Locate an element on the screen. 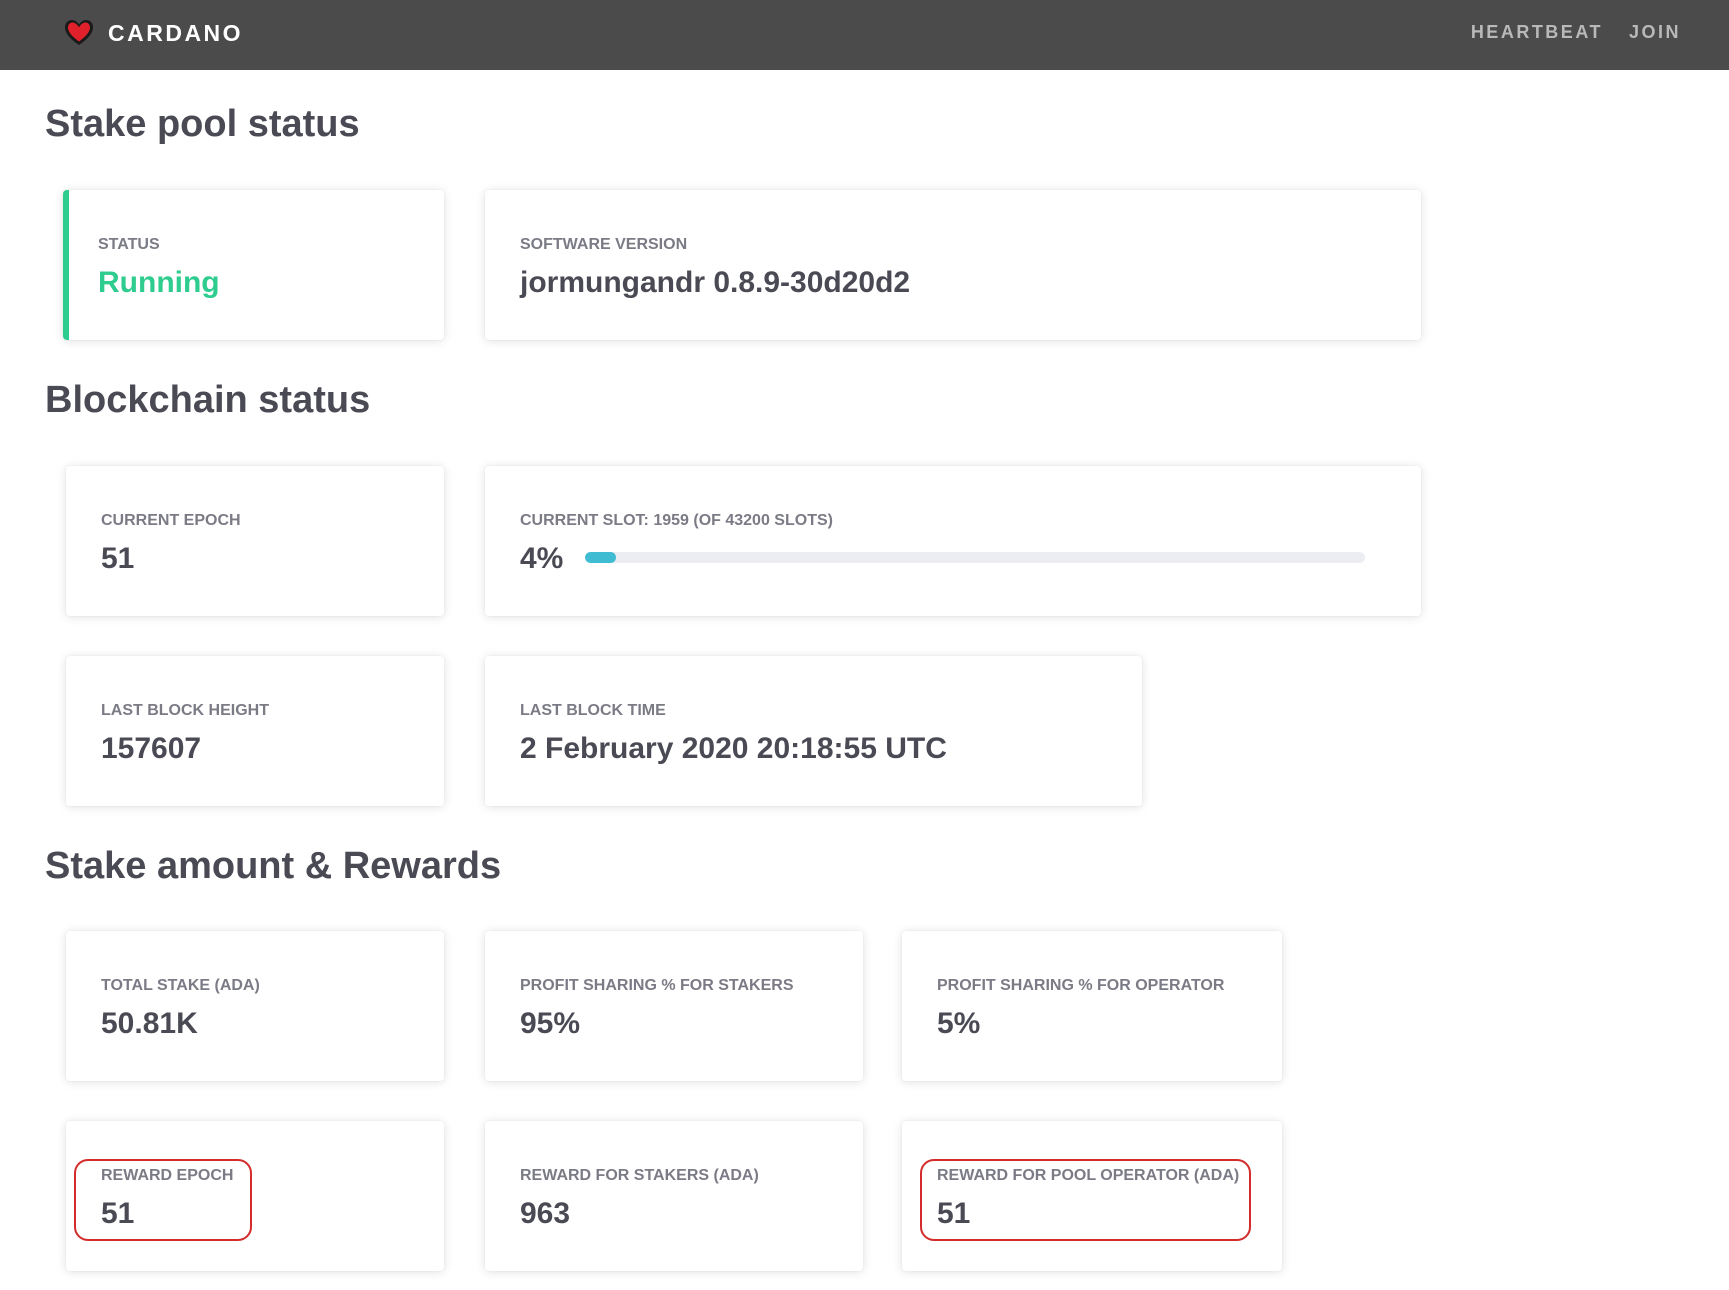 This screenshot has height=1290, width=1729. current-slot-label: CURRENT SLOT: 1959 (OF 43200 SLOTS) is located at coordinates (676, 520).